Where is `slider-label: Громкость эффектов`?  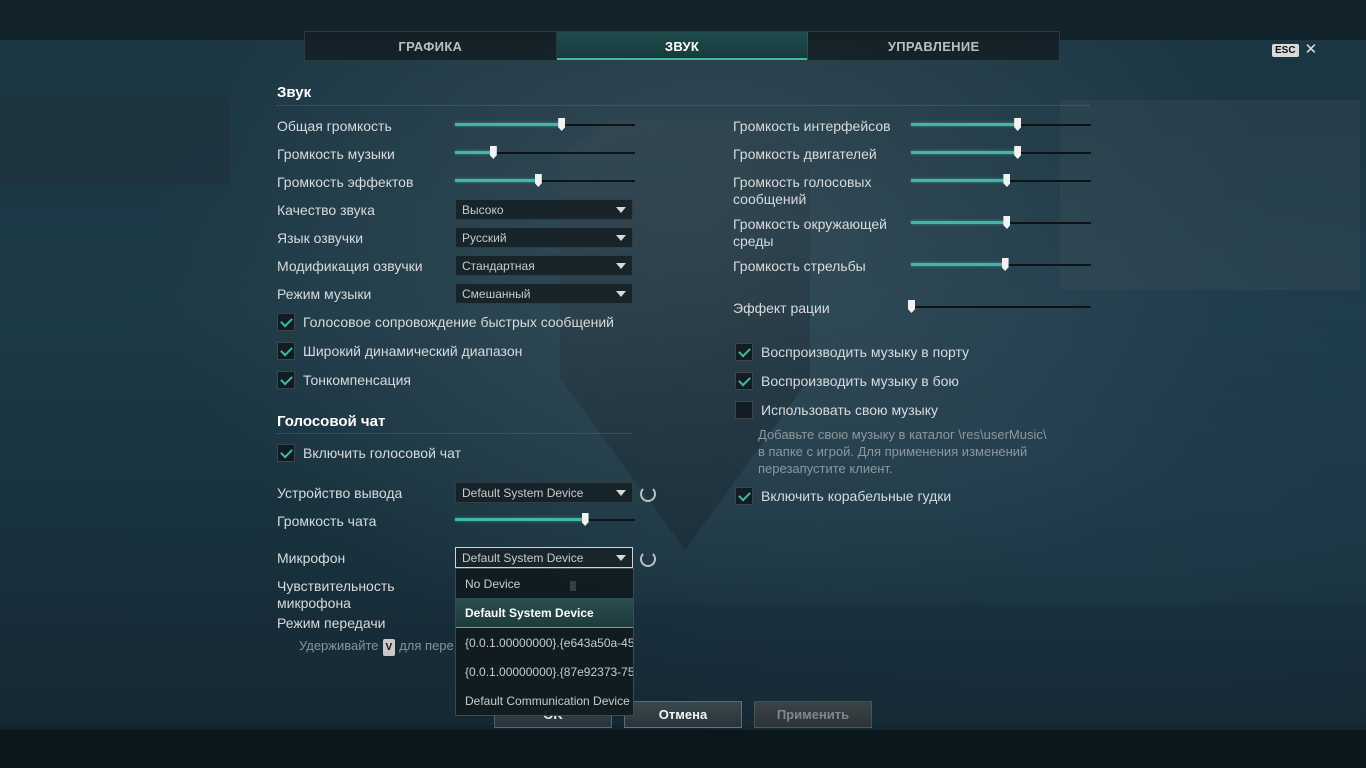
slider-label: Громкость эффектов is located at coordinates (345, 182).